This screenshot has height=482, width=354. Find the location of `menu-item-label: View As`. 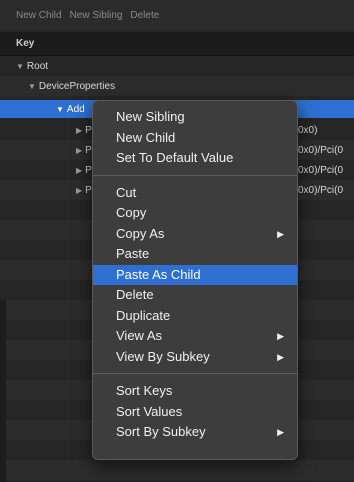

menu-item-label: View As is located at coordinates (139, 335).